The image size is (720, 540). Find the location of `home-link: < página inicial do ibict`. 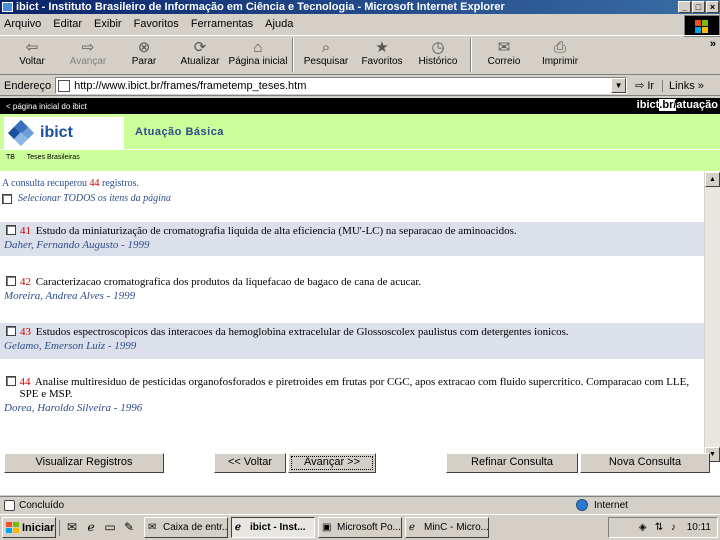

home-link: < página inicial do ibict is located at coordinates (46, 106).